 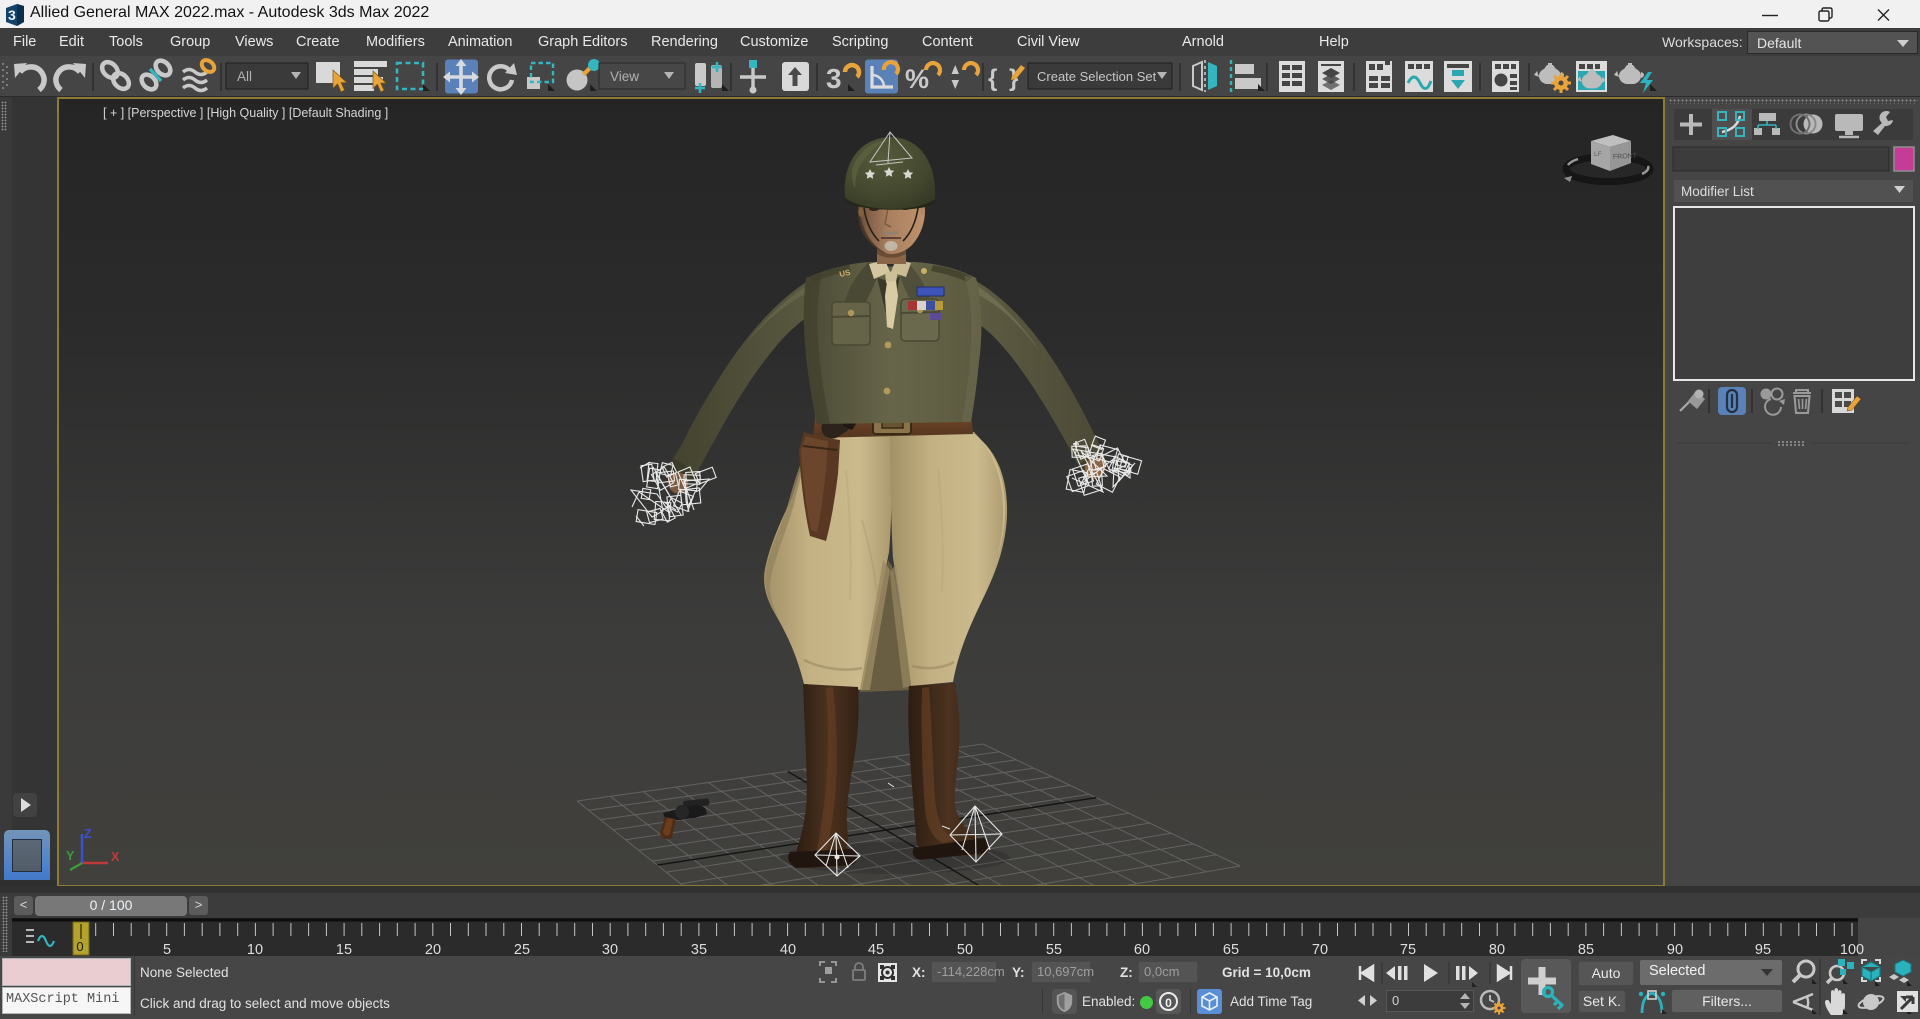 What do you see at coordinates (1054, 949) in the screenshot?
I see `svg-text: 55` at bounding box center [1054, 949].